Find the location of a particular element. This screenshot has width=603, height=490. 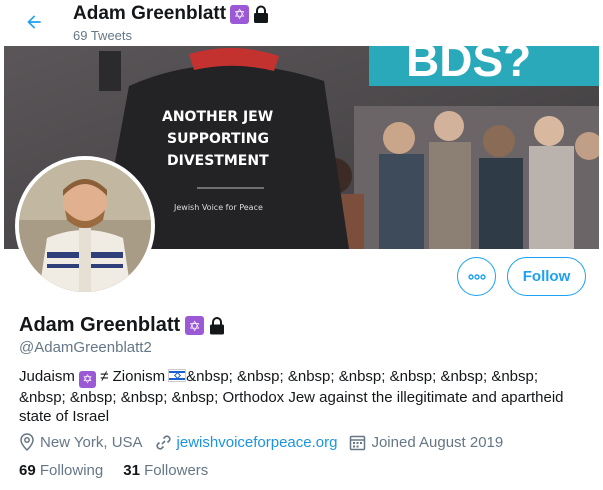

header-name: Adam Greenblatt is located at coordinates (150, 13).